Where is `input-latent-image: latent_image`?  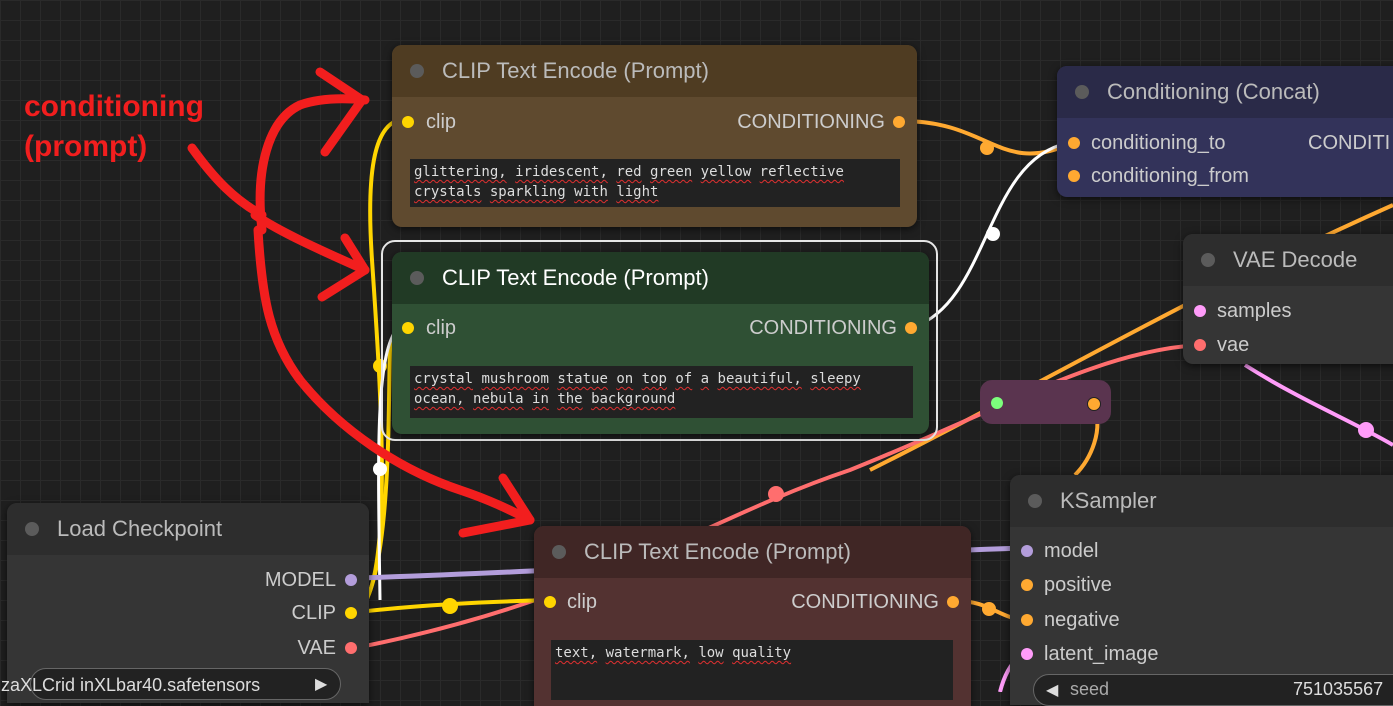 input-latent-image: latent_image is located at coordinates (1090, 654).